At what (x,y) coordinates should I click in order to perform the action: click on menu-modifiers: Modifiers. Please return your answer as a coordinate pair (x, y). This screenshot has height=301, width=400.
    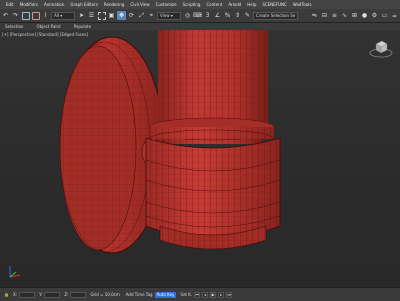
    Looking at the image, I should click on (29, 4).